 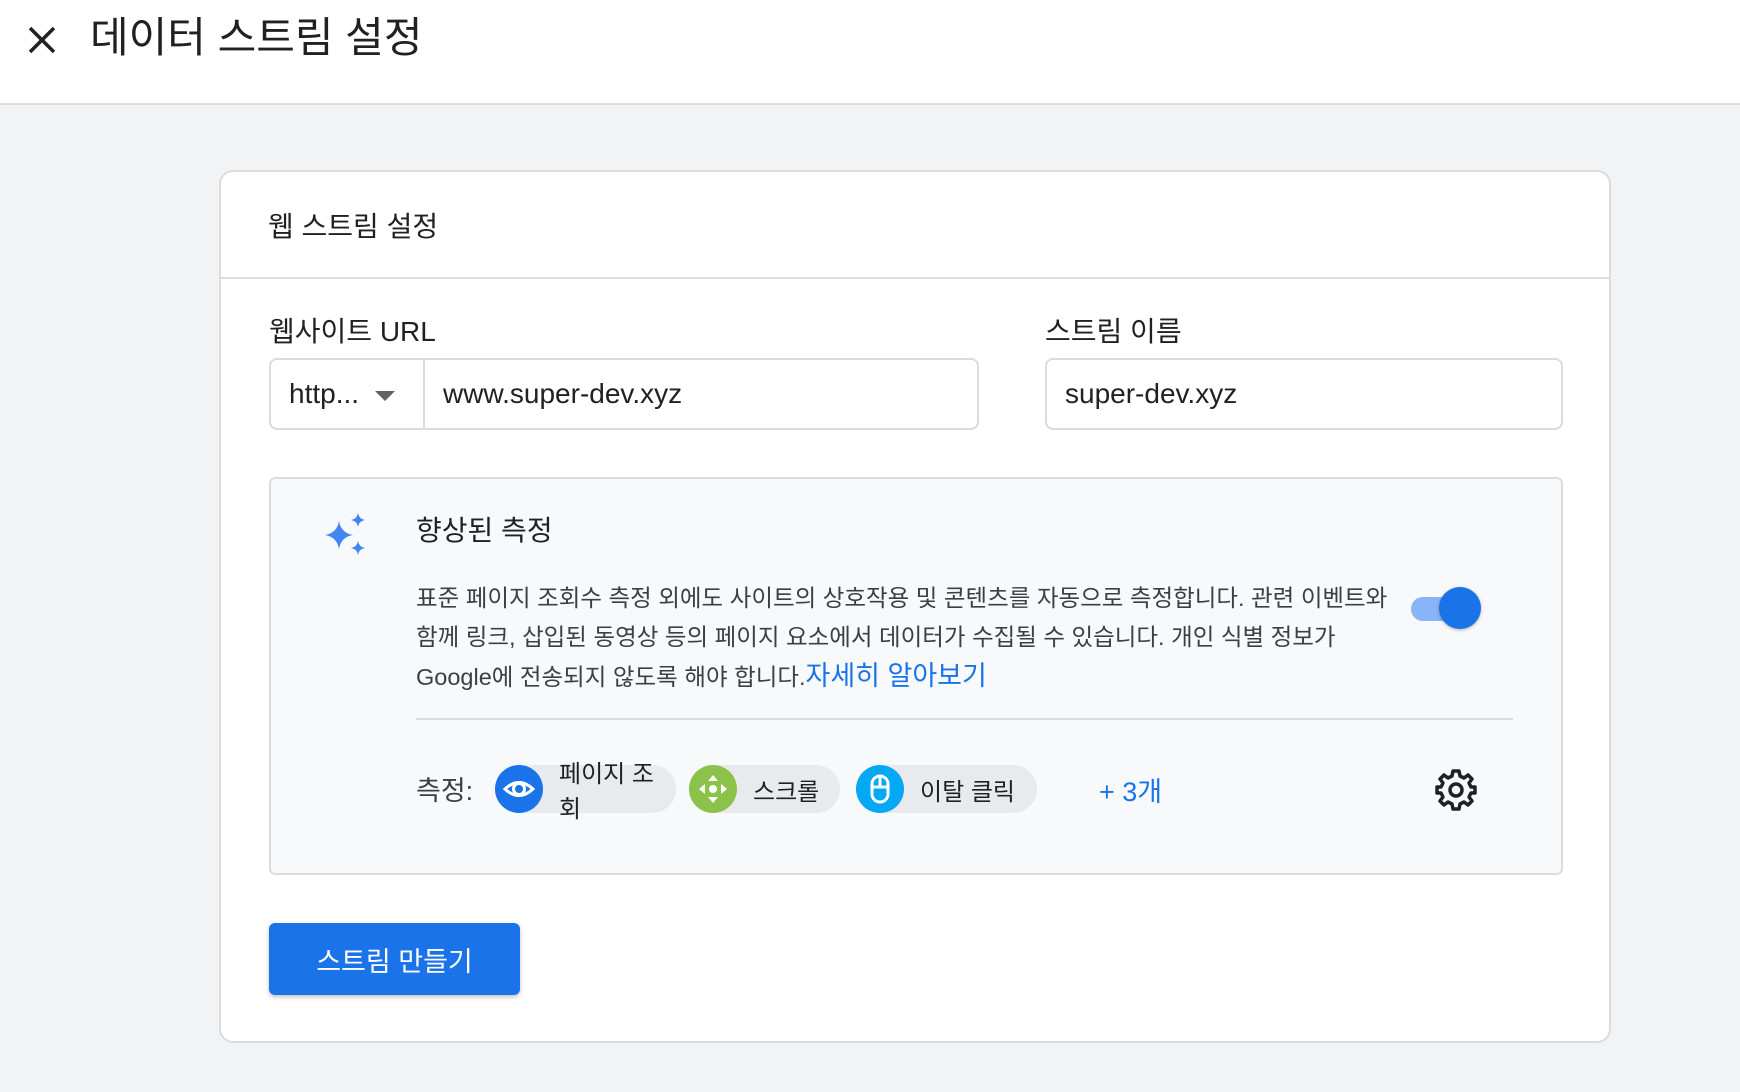 I want to click on website-url-input, so click(x=701, y=394).